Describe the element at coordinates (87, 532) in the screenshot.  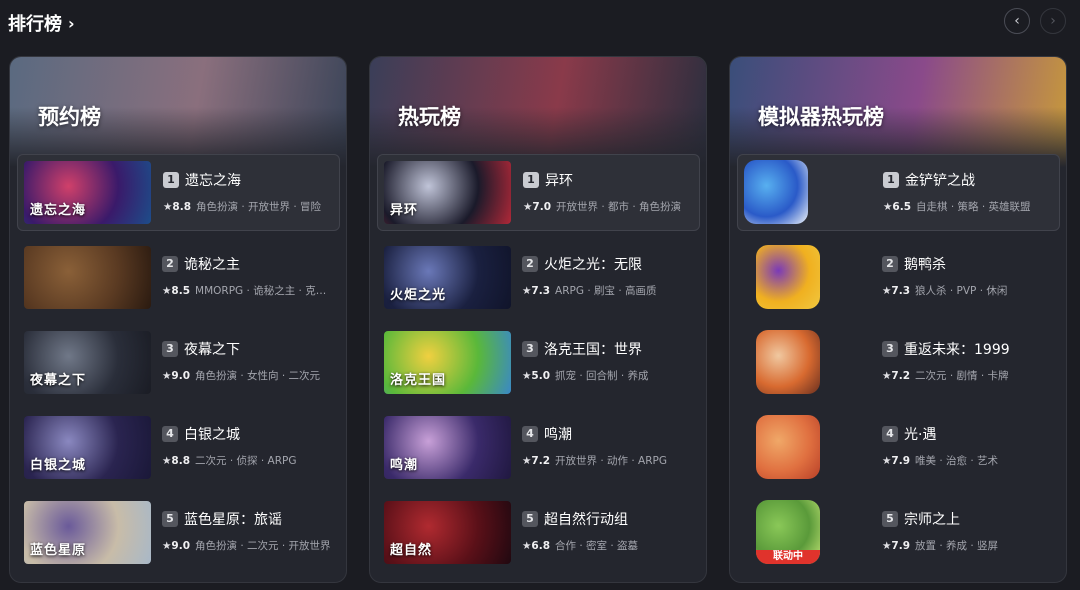
I see `game-cover-image: 蓝色星原` at that location.